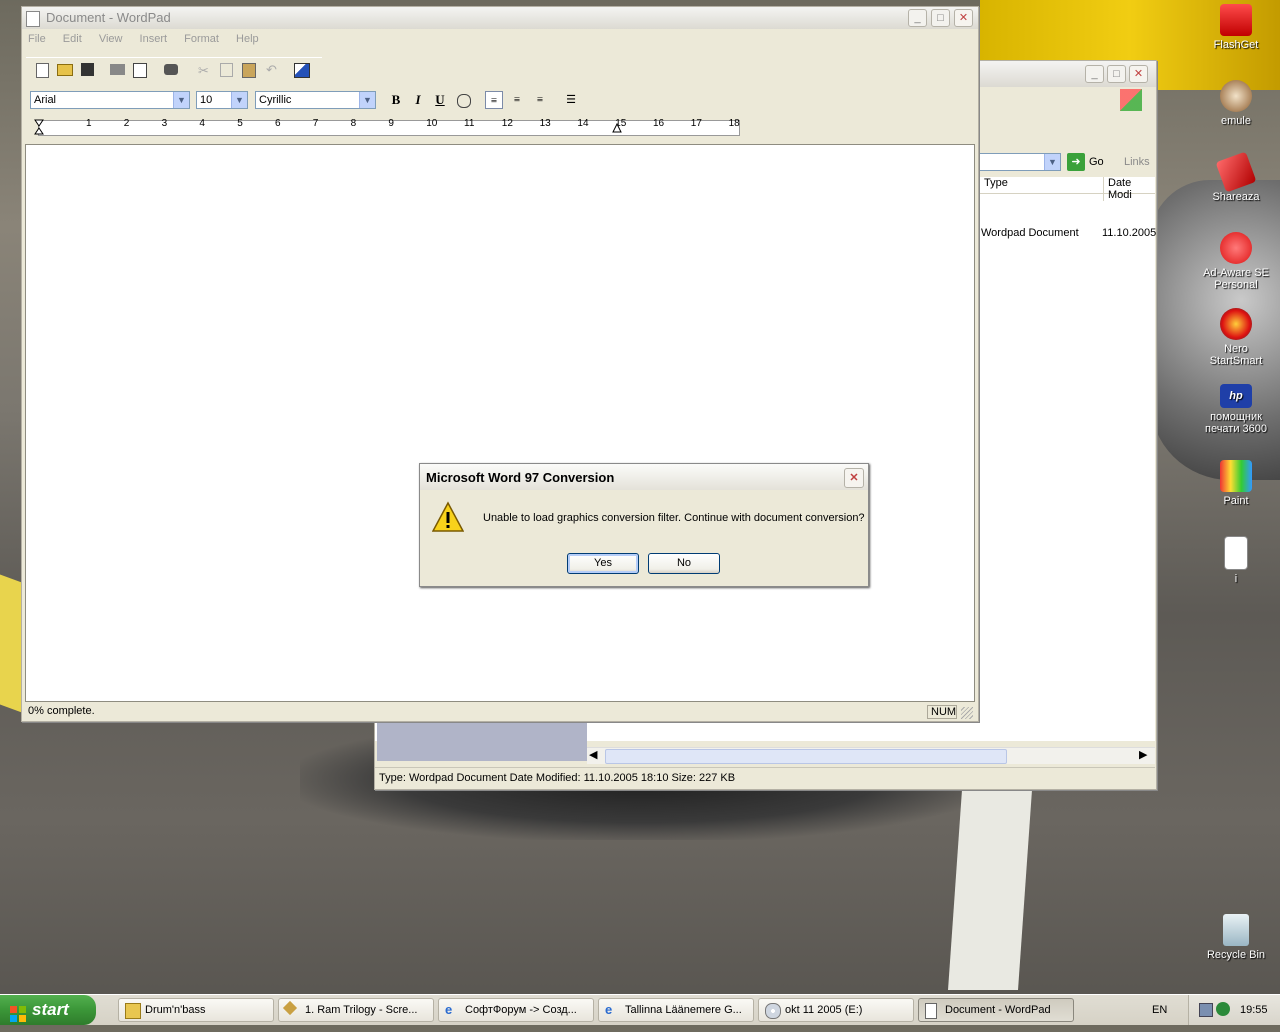 The image size is (1280, 1032). I want to click on indent-marker-icon, so click(39, 127).